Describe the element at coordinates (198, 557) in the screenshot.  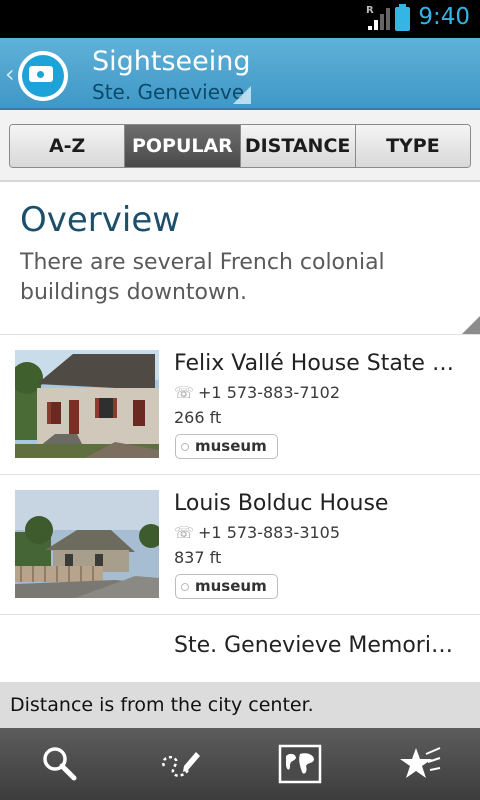
I see `item-distance: 837 ft` at that location.